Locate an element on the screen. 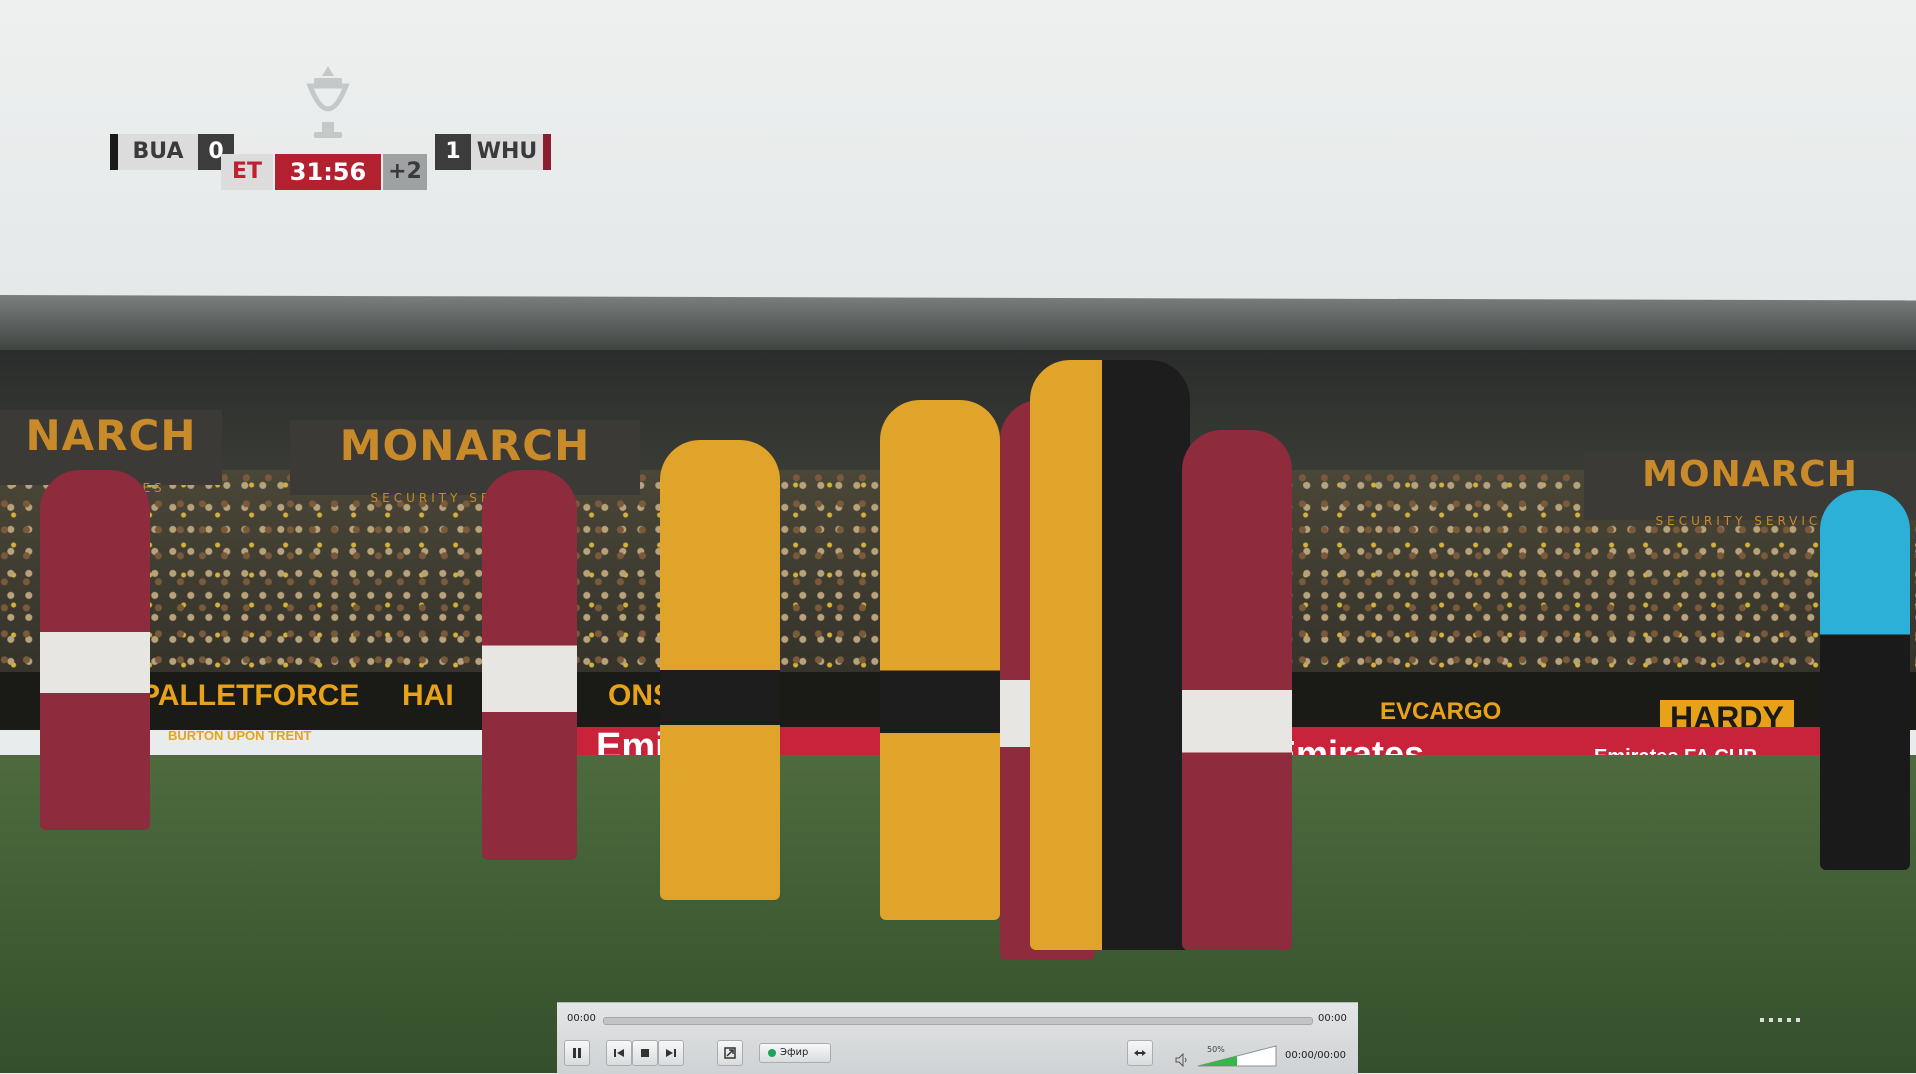 This screenshot has height=1074, width=1916. referee is located at coordinates (1865, 680).